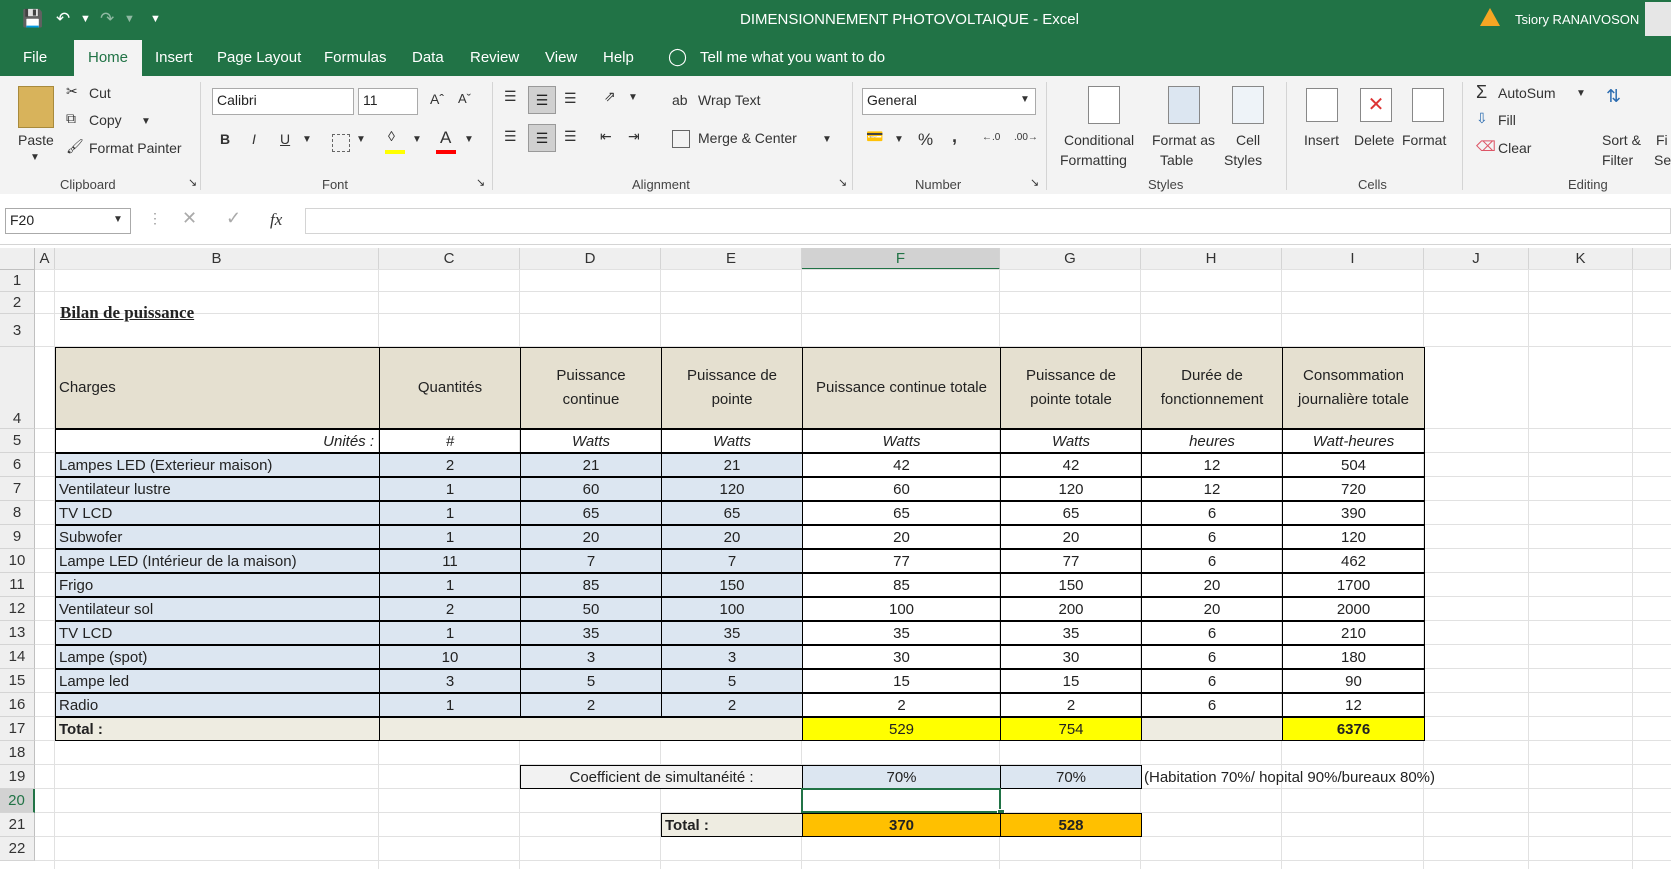  I want to click on consommation-cell: 720, so click(1353, 489).